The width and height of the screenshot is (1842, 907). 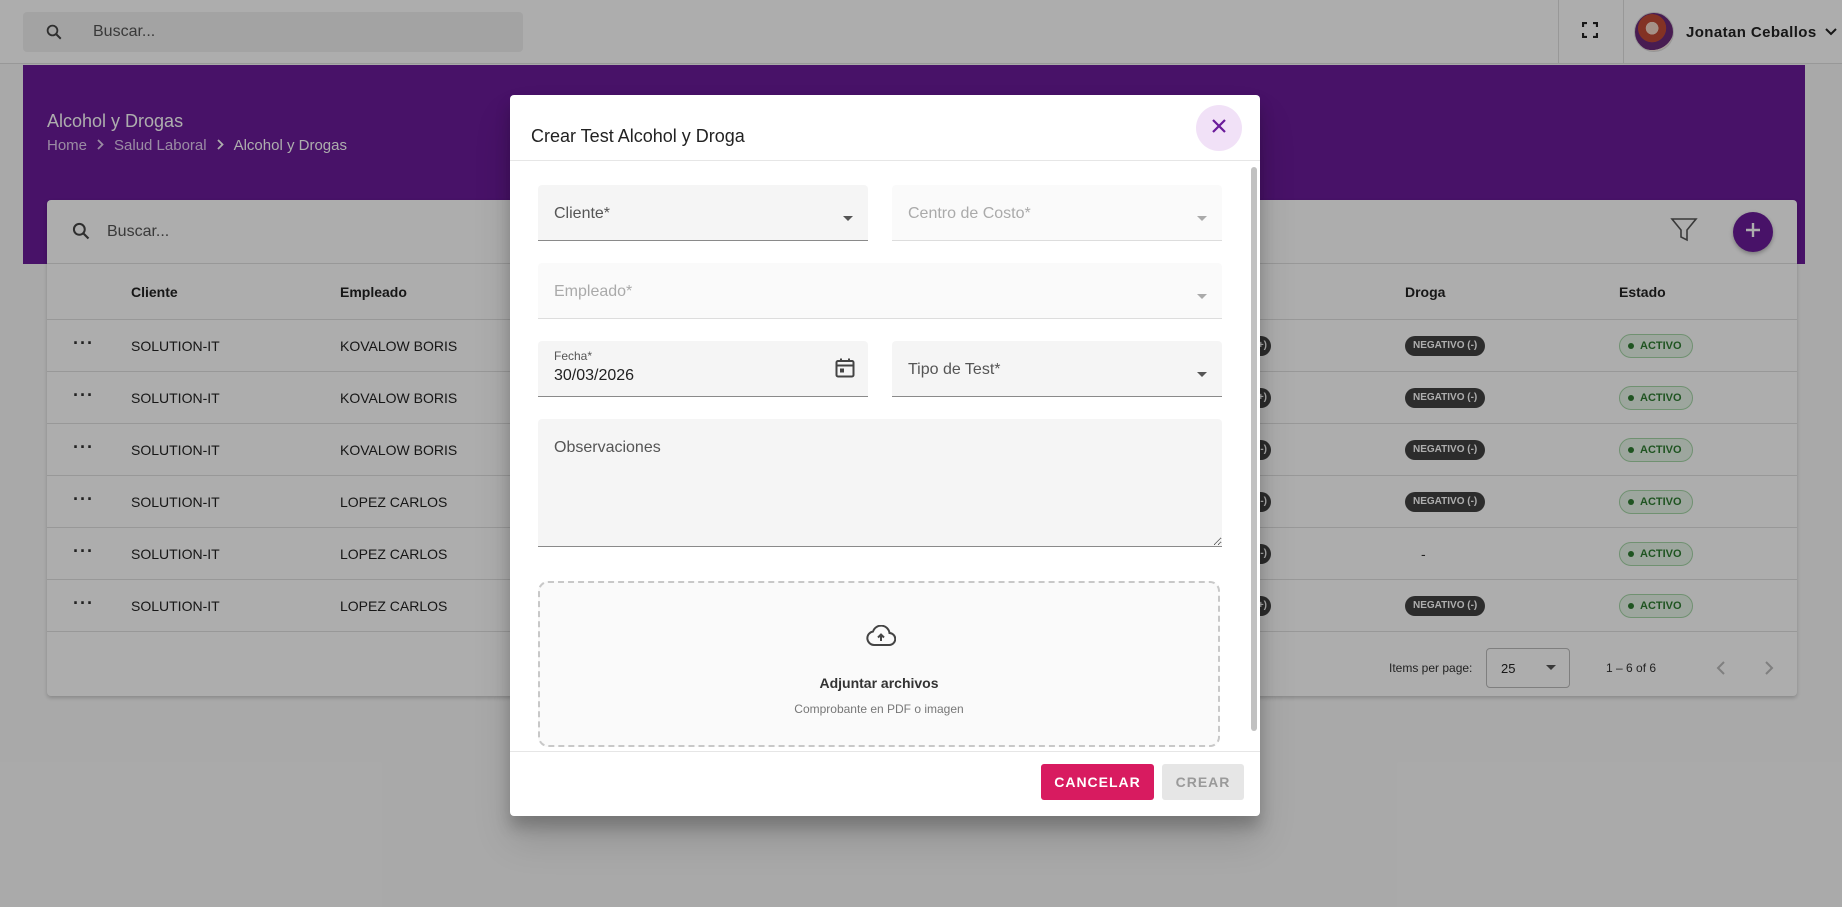 I want to click on fecha-field: Fecha* 30/03/2026, so click(x=703, y=369).